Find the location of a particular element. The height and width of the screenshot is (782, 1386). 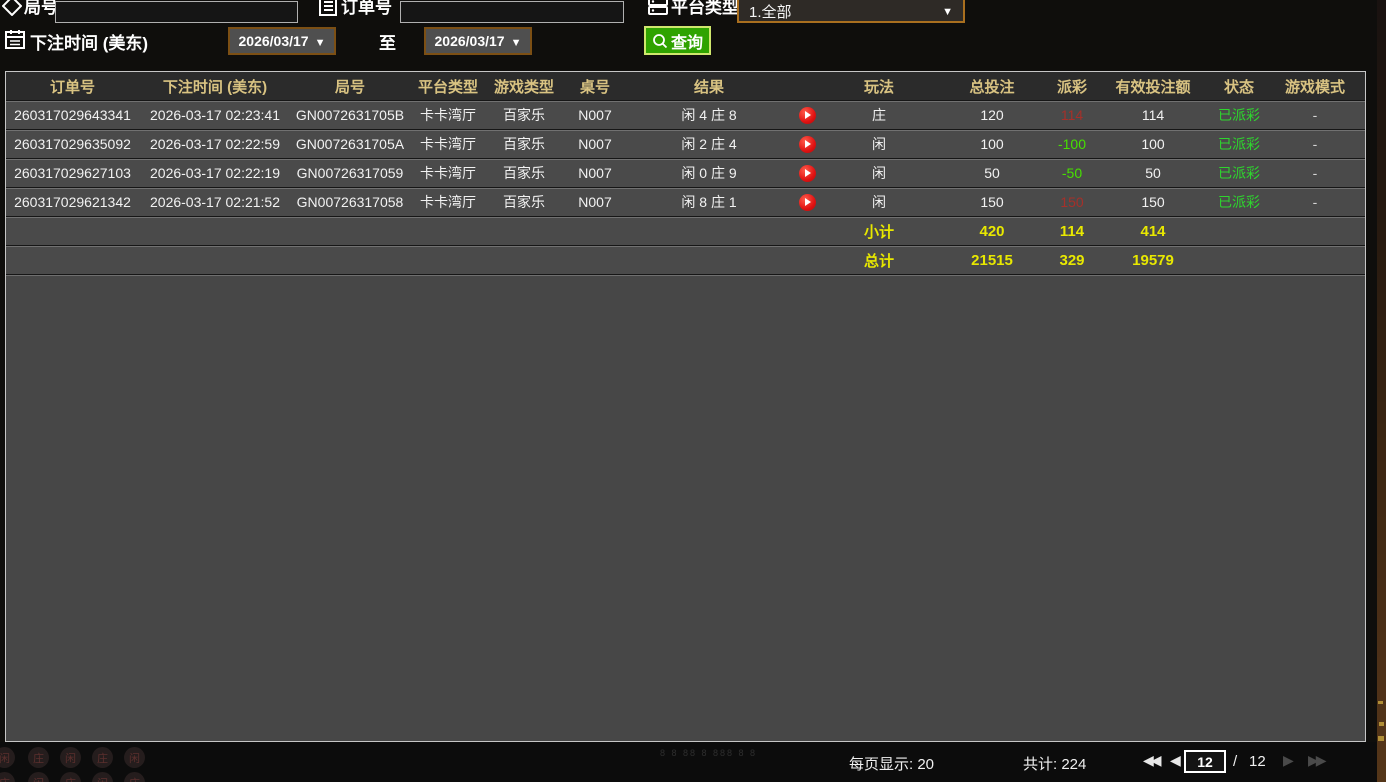

date-from-picker: 2026/03/17 is located at coordinates (282, 41).